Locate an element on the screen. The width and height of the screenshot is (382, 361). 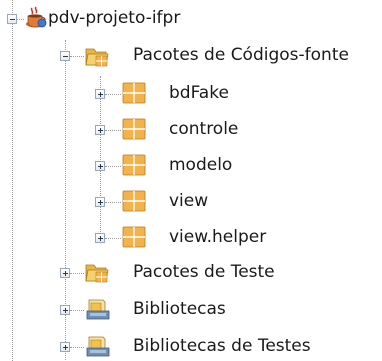
package-label: view.helper is located at coordinates (217, 237).